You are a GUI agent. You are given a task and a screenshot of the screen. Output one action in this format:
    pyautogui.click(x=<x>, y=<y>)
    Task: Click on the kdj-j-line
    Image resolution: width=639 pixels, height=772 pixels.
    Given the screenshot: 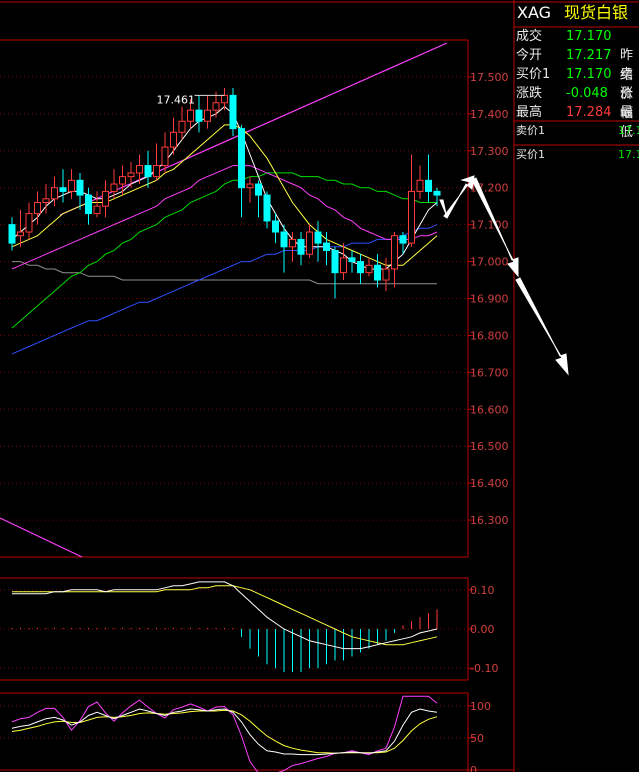 What is the action you would take?
    pyautogui.click(x=224, y=733)
    